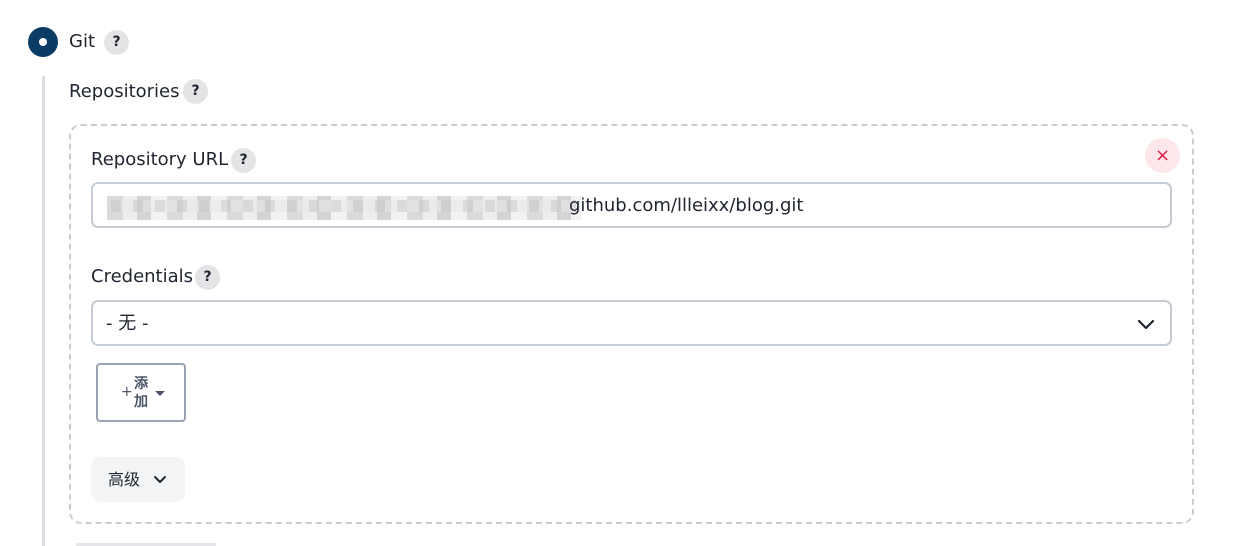 This screenshot has height=546, width=1260. I want to click on repositories-help-icon: ?, so click(195, 91).